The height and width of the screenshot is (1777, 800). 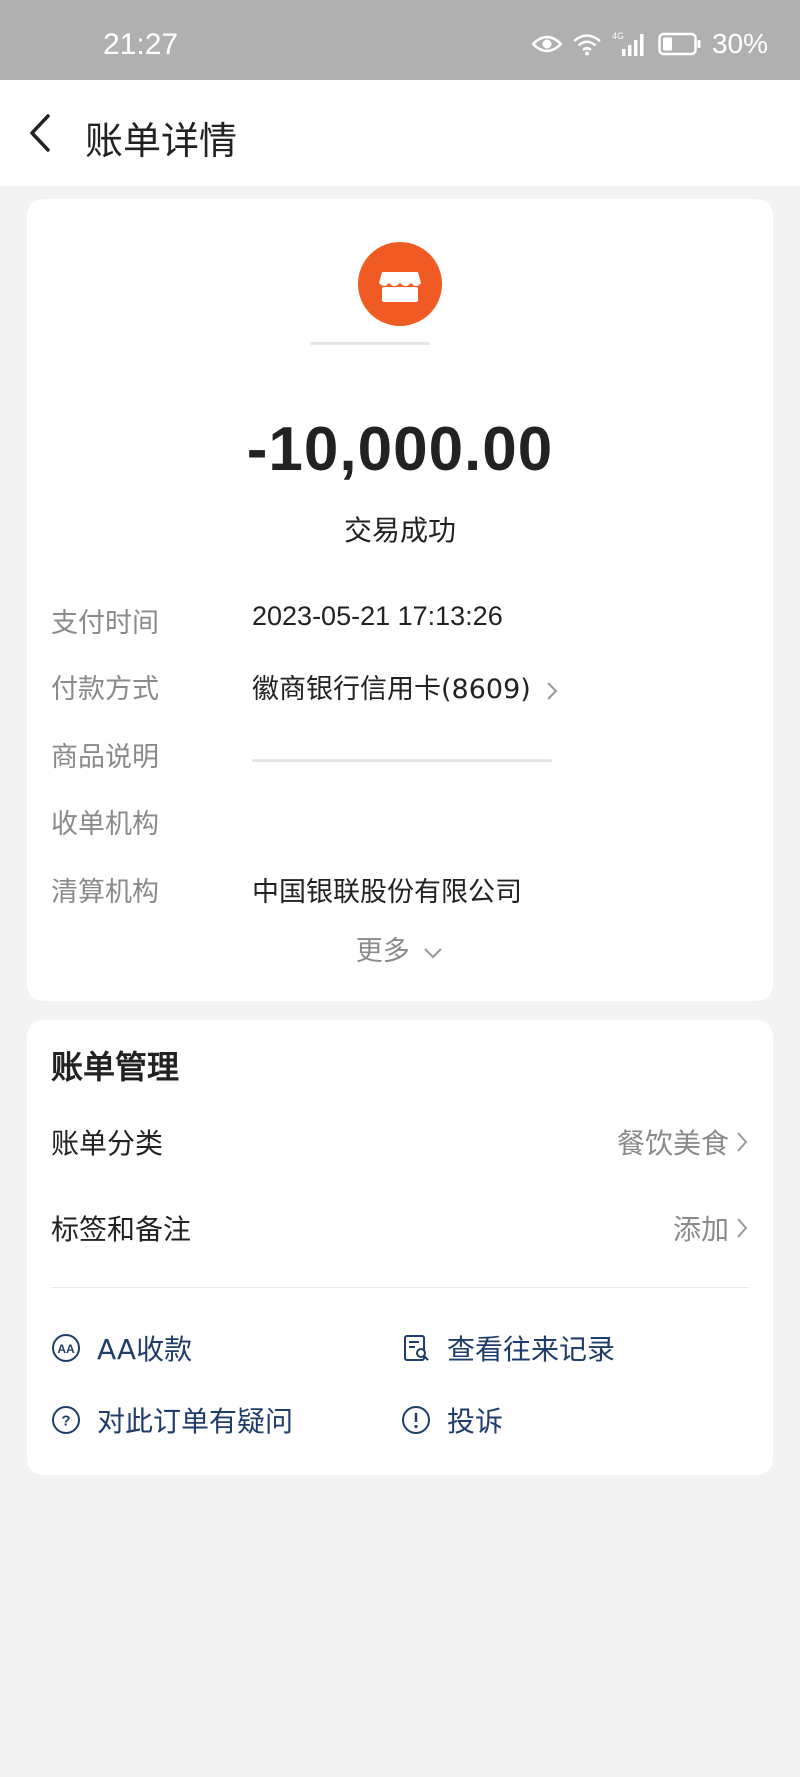 I want to click on payment-method-value: 徽商银行信用卡(8609), so click(x=391, y=689).